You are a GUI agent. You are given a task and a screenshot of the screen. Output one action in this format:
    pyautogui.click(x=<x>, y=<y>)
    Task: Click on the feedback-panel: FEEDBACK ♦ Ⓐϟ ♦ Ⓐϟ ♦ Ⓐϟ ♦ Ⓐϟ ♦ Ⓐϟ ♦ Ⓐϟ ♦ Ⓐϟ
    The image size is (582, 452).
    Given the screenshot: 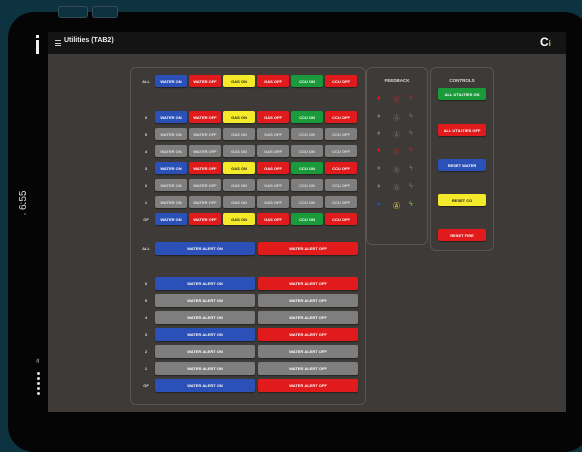 What is the action you would take?
    pyautogui.click(x=397, y=156)
    